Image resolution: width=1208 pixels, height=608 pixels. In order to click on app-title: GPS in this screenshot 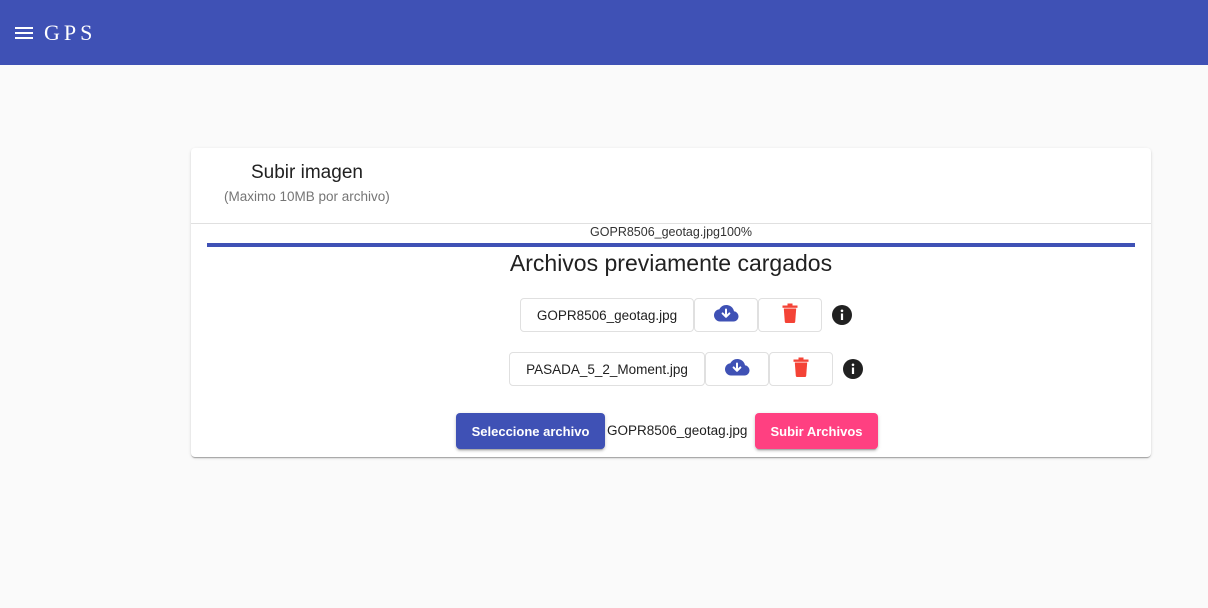, I will do `click(70, 32)`.